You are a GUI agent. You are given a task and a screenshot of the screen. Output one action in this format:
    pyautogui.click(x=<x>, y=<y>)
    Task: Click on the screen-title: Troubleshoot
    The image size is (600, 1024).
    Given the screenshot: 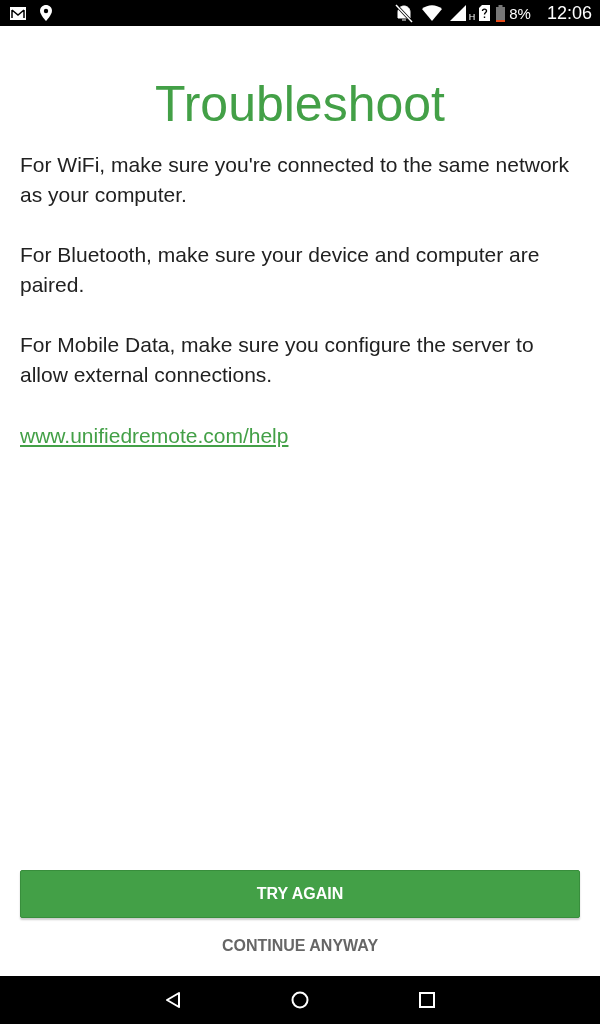 What is the action you would take?
    pyautogui.click(x=300, y=104)
    